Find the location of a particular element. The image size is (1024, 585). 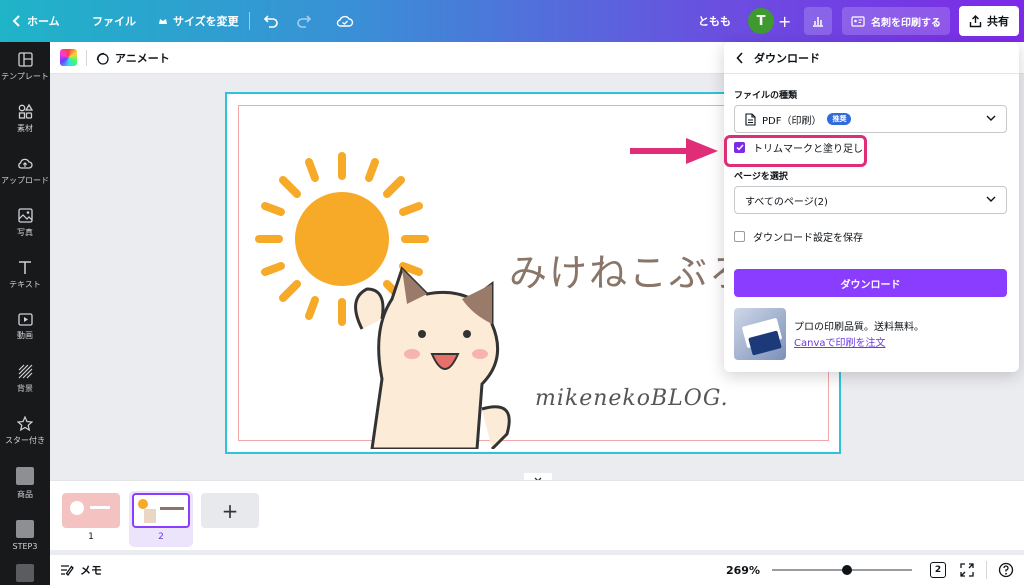

rail-item-uploads: アップロード is located at coordinates (25, 171).